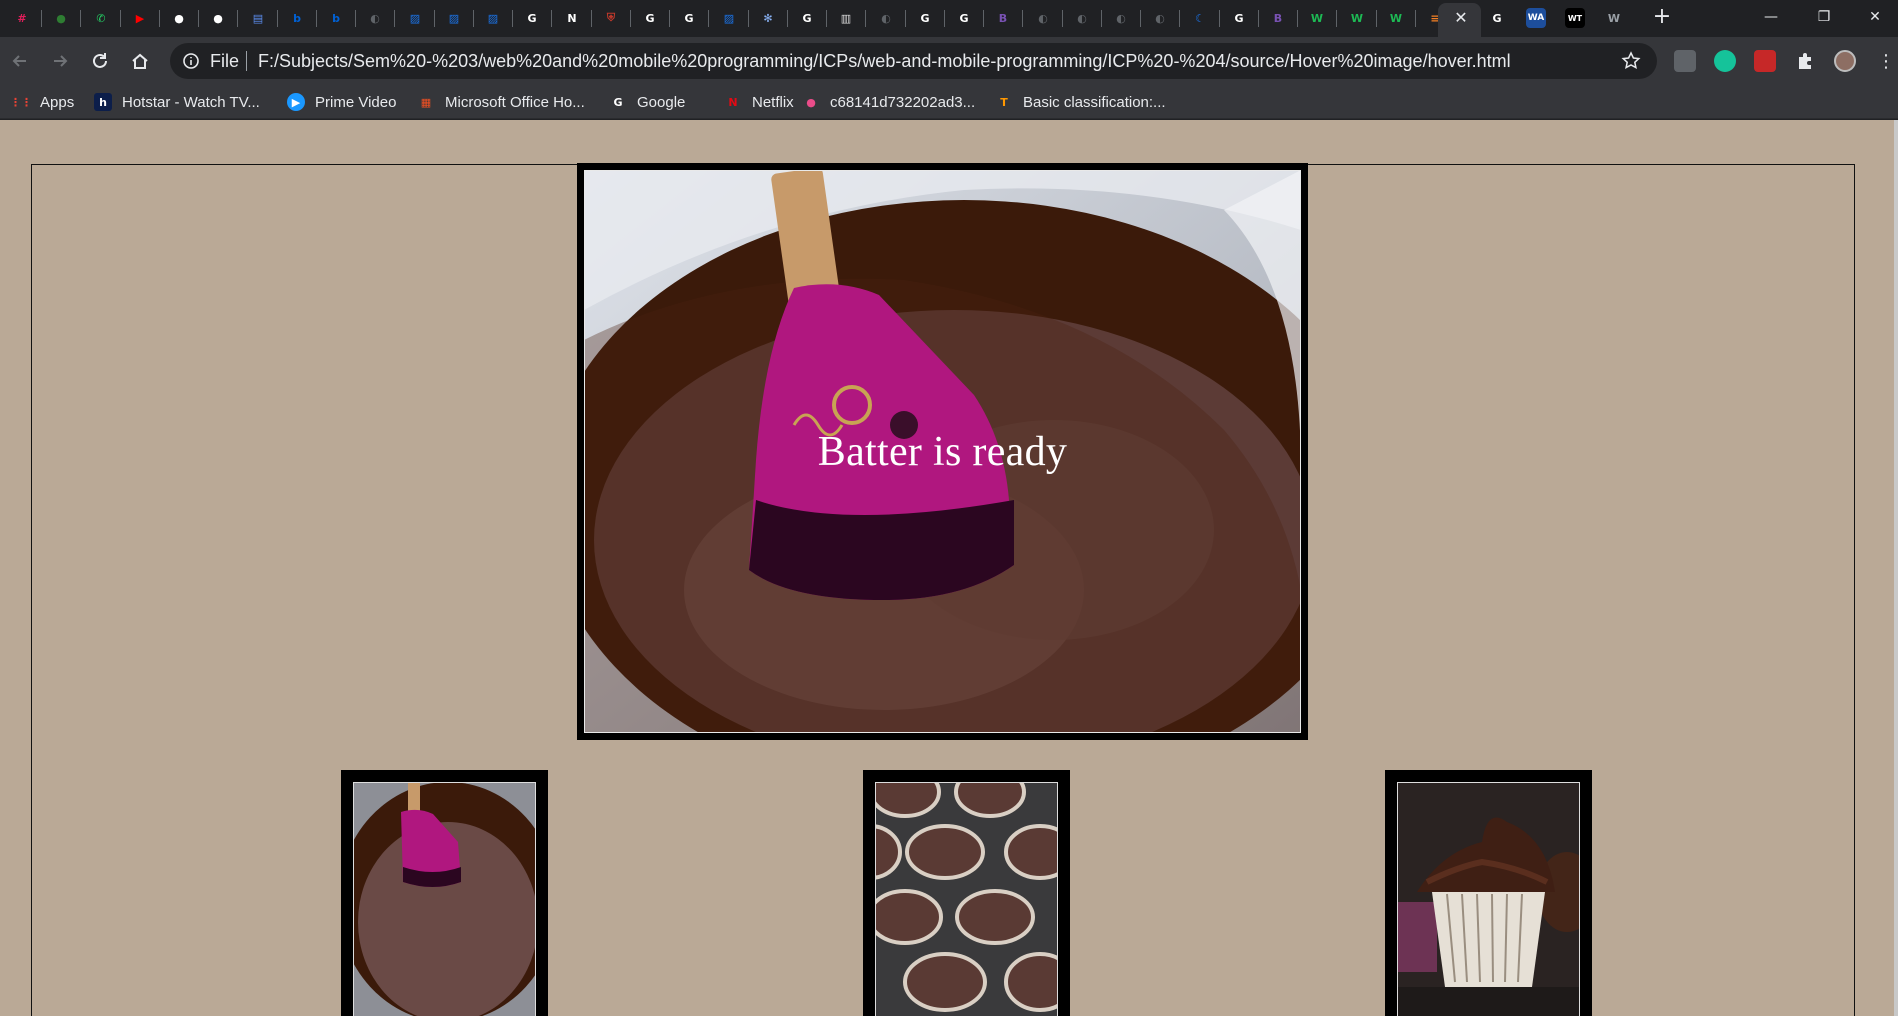 The image size is (1898, 1016). I want to click on menu-kebab-icon: ⋮, so click(1885, 61).